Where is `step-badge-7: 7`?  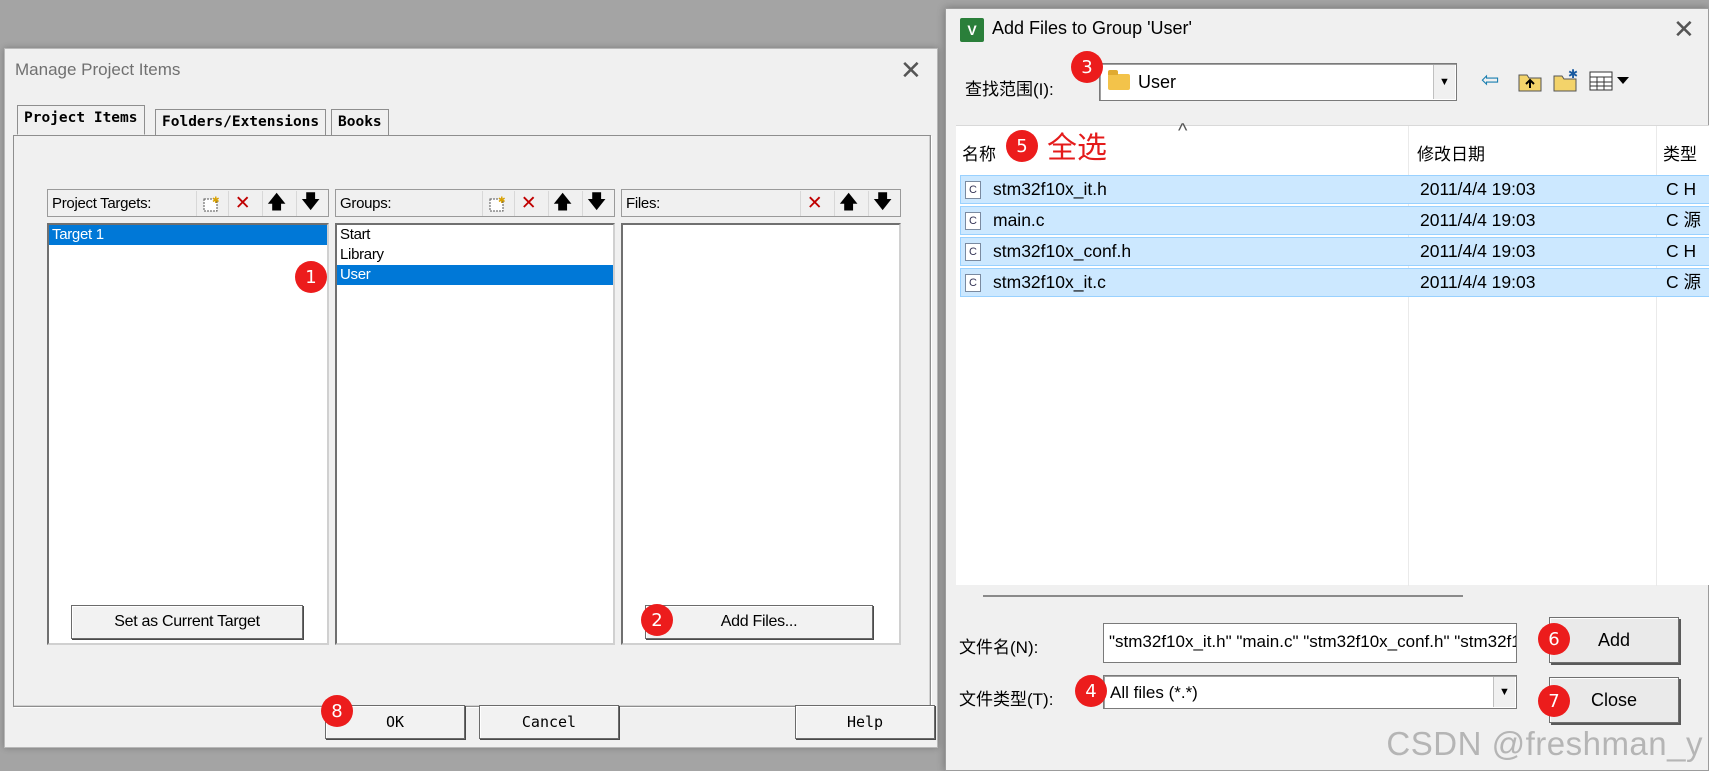 step-badge-7: 7 is located at coordinates (1554, 701).